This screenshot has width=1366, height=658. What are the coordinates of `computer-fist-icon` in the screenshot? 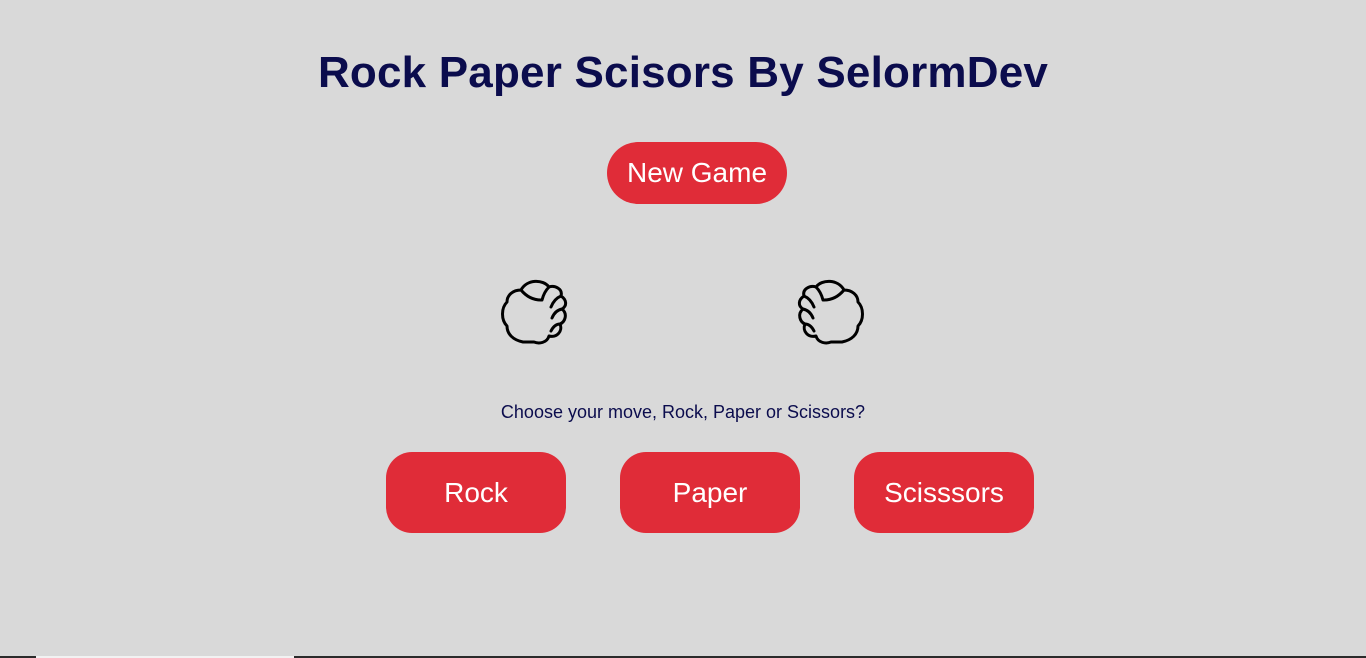 It's located at (830, 312).